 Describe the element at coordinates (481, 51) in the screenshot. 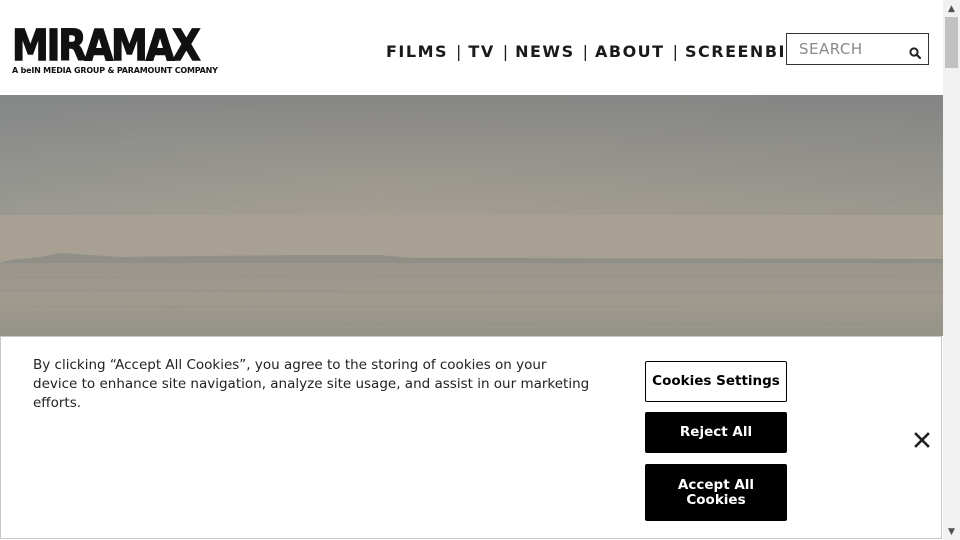

I see `nav-item-tv: TV` at that location.